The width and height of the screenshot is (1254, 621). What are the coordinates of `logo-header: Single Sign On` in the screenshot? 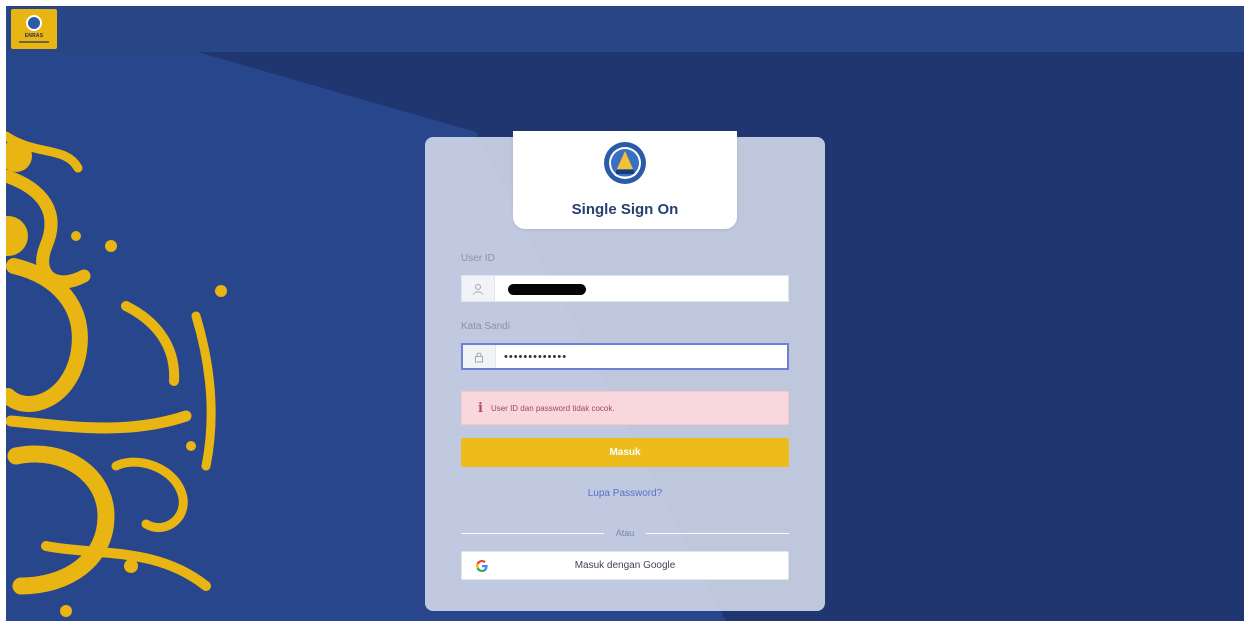 It's located at (625, 180).